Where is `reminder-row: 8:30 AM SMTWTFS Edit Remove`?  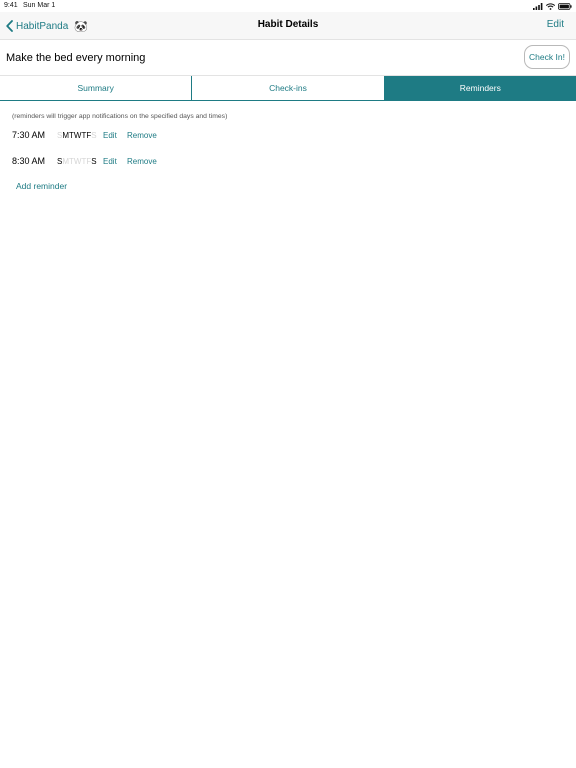 reminder-row: 8:30 AM SMTWTFS Edit Remove is located at coordinates (84, 161).